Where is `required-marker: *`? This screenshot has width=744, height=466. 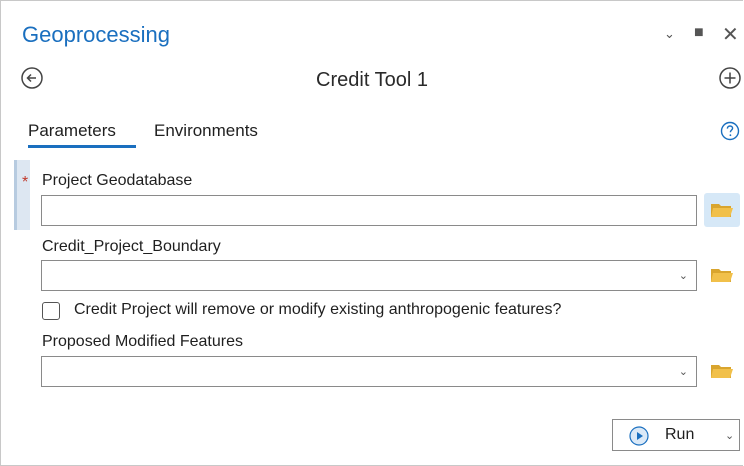
required-marker: * is located at coordinates (25, 182).